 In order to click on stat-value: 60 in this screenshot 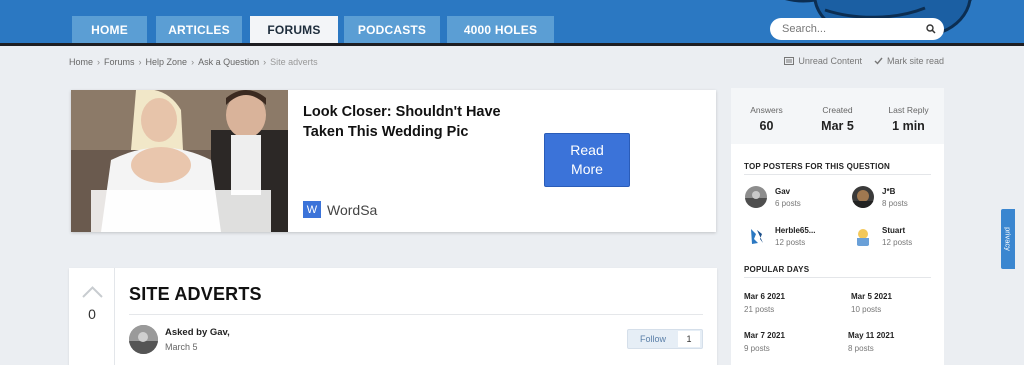, I will do `click(766, 126)`.